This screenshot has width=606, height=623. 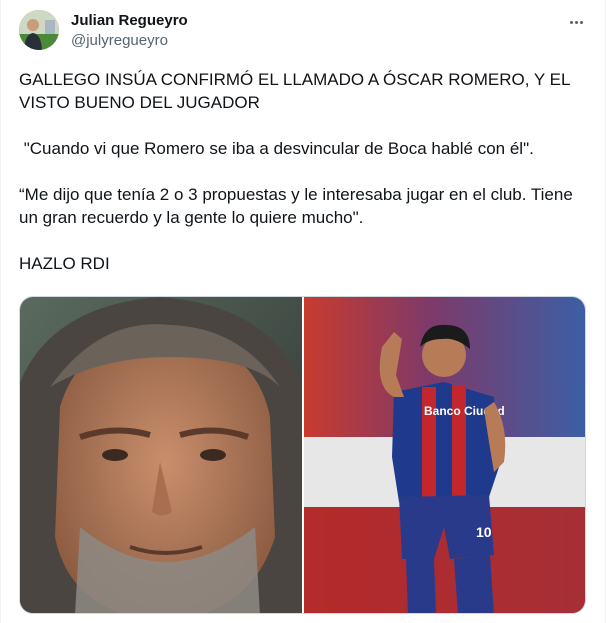 What do you see at coordinates (576, 22) in the screenshot?
I see `more-options-icon` at bounding box center [576, 22].